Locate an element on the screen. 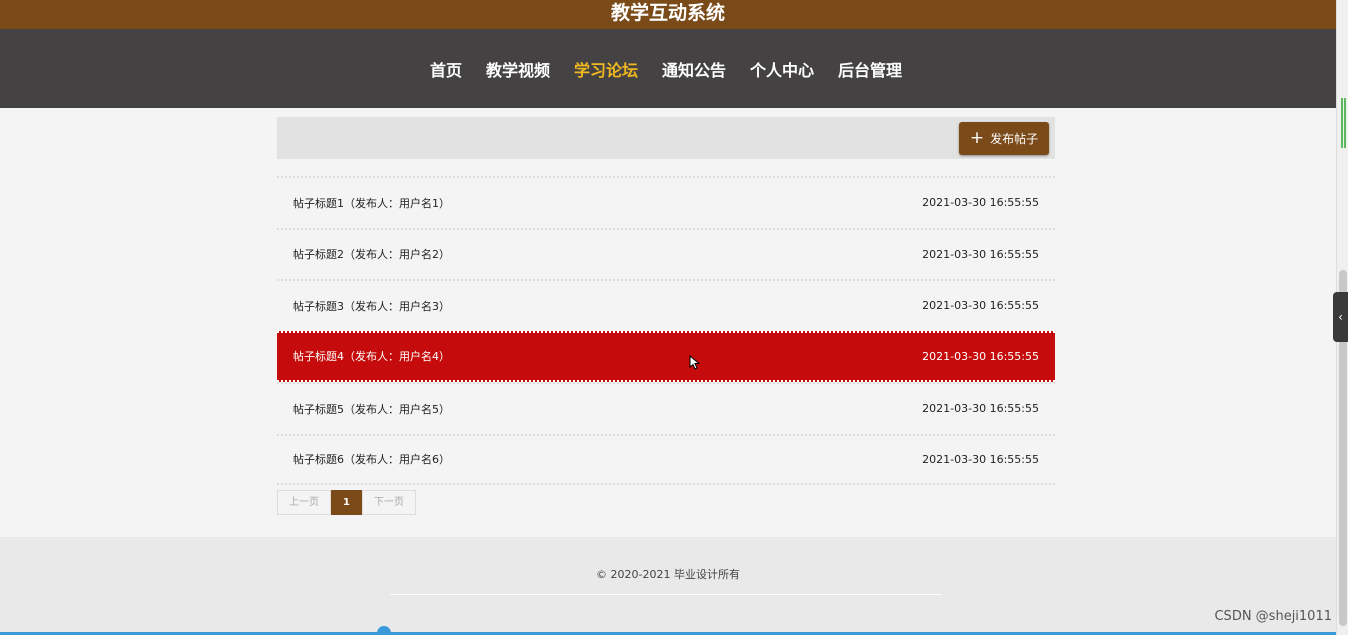 Image resolution: width=1348 pixels, height=635 pixels. page-number-current: 1 is located at coordinates (346, 502).